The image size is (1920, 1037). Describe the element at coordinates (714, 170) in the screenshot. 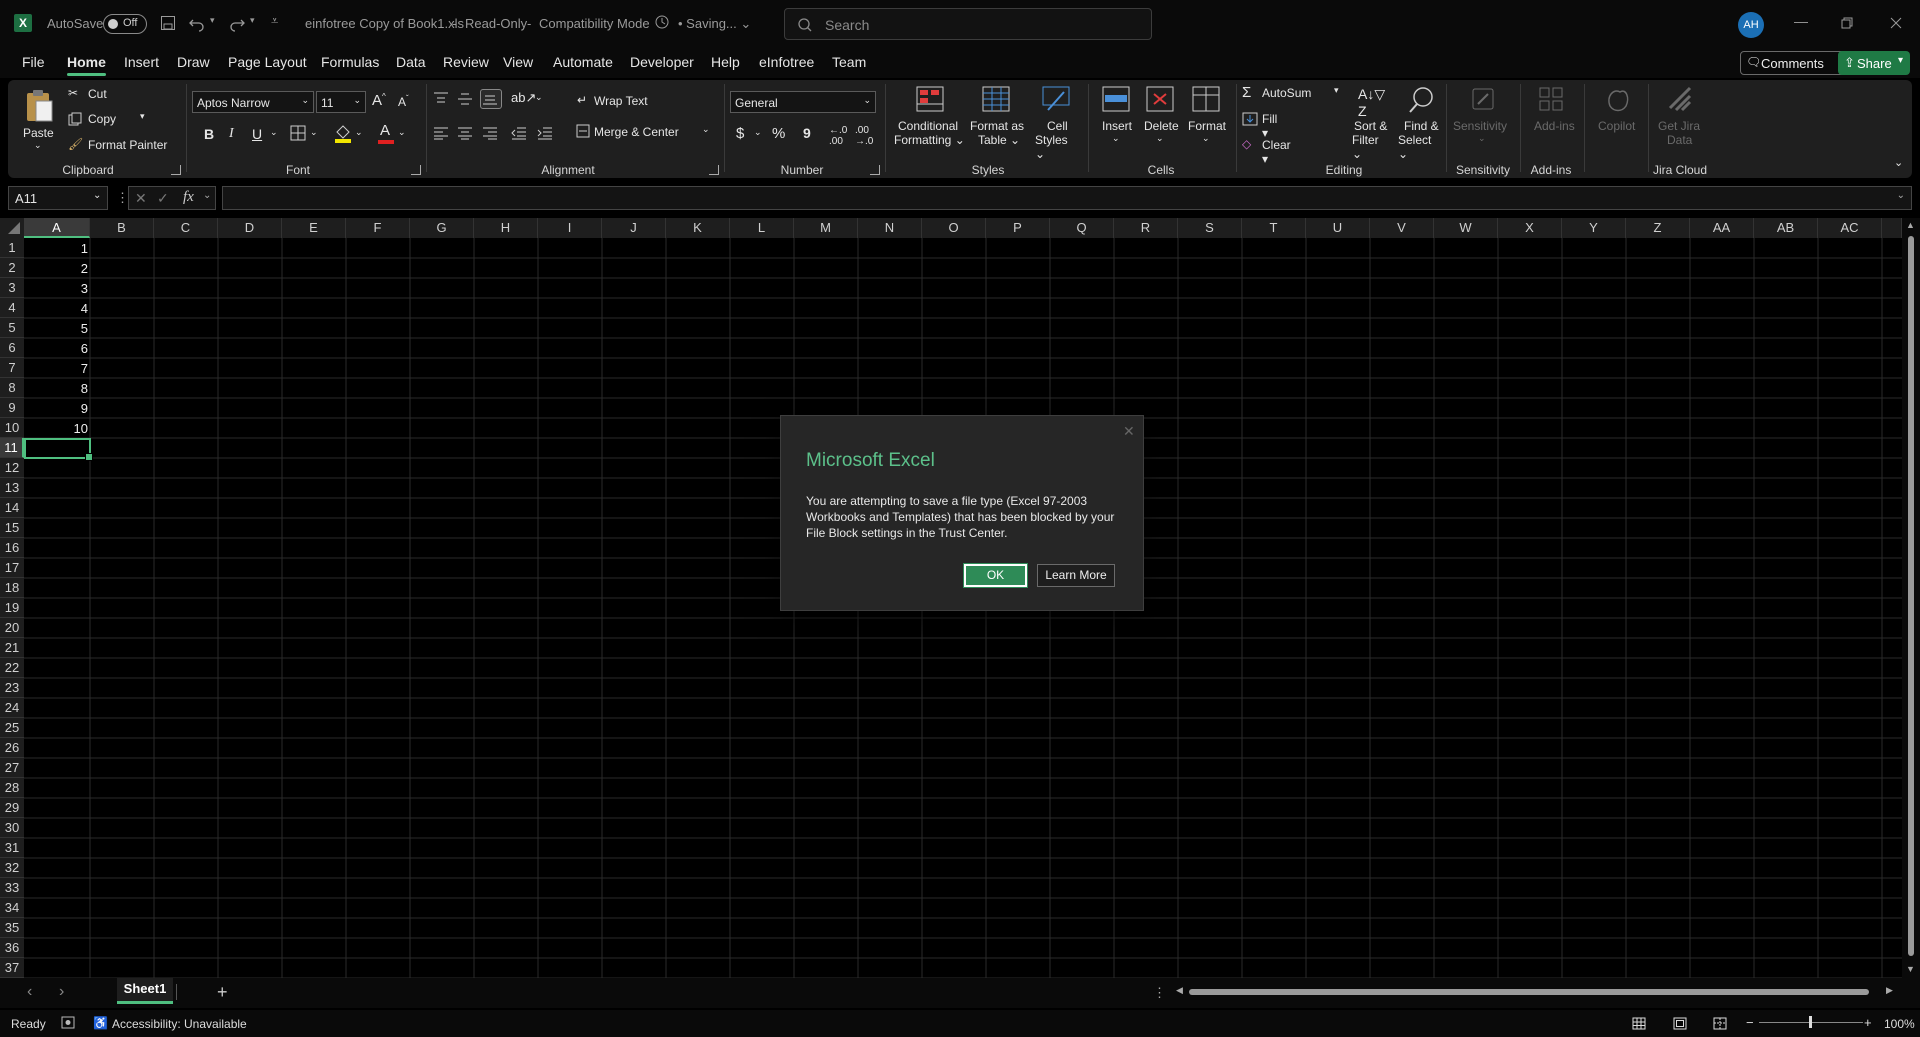

I see `alignment-launcher-icon` at that location.